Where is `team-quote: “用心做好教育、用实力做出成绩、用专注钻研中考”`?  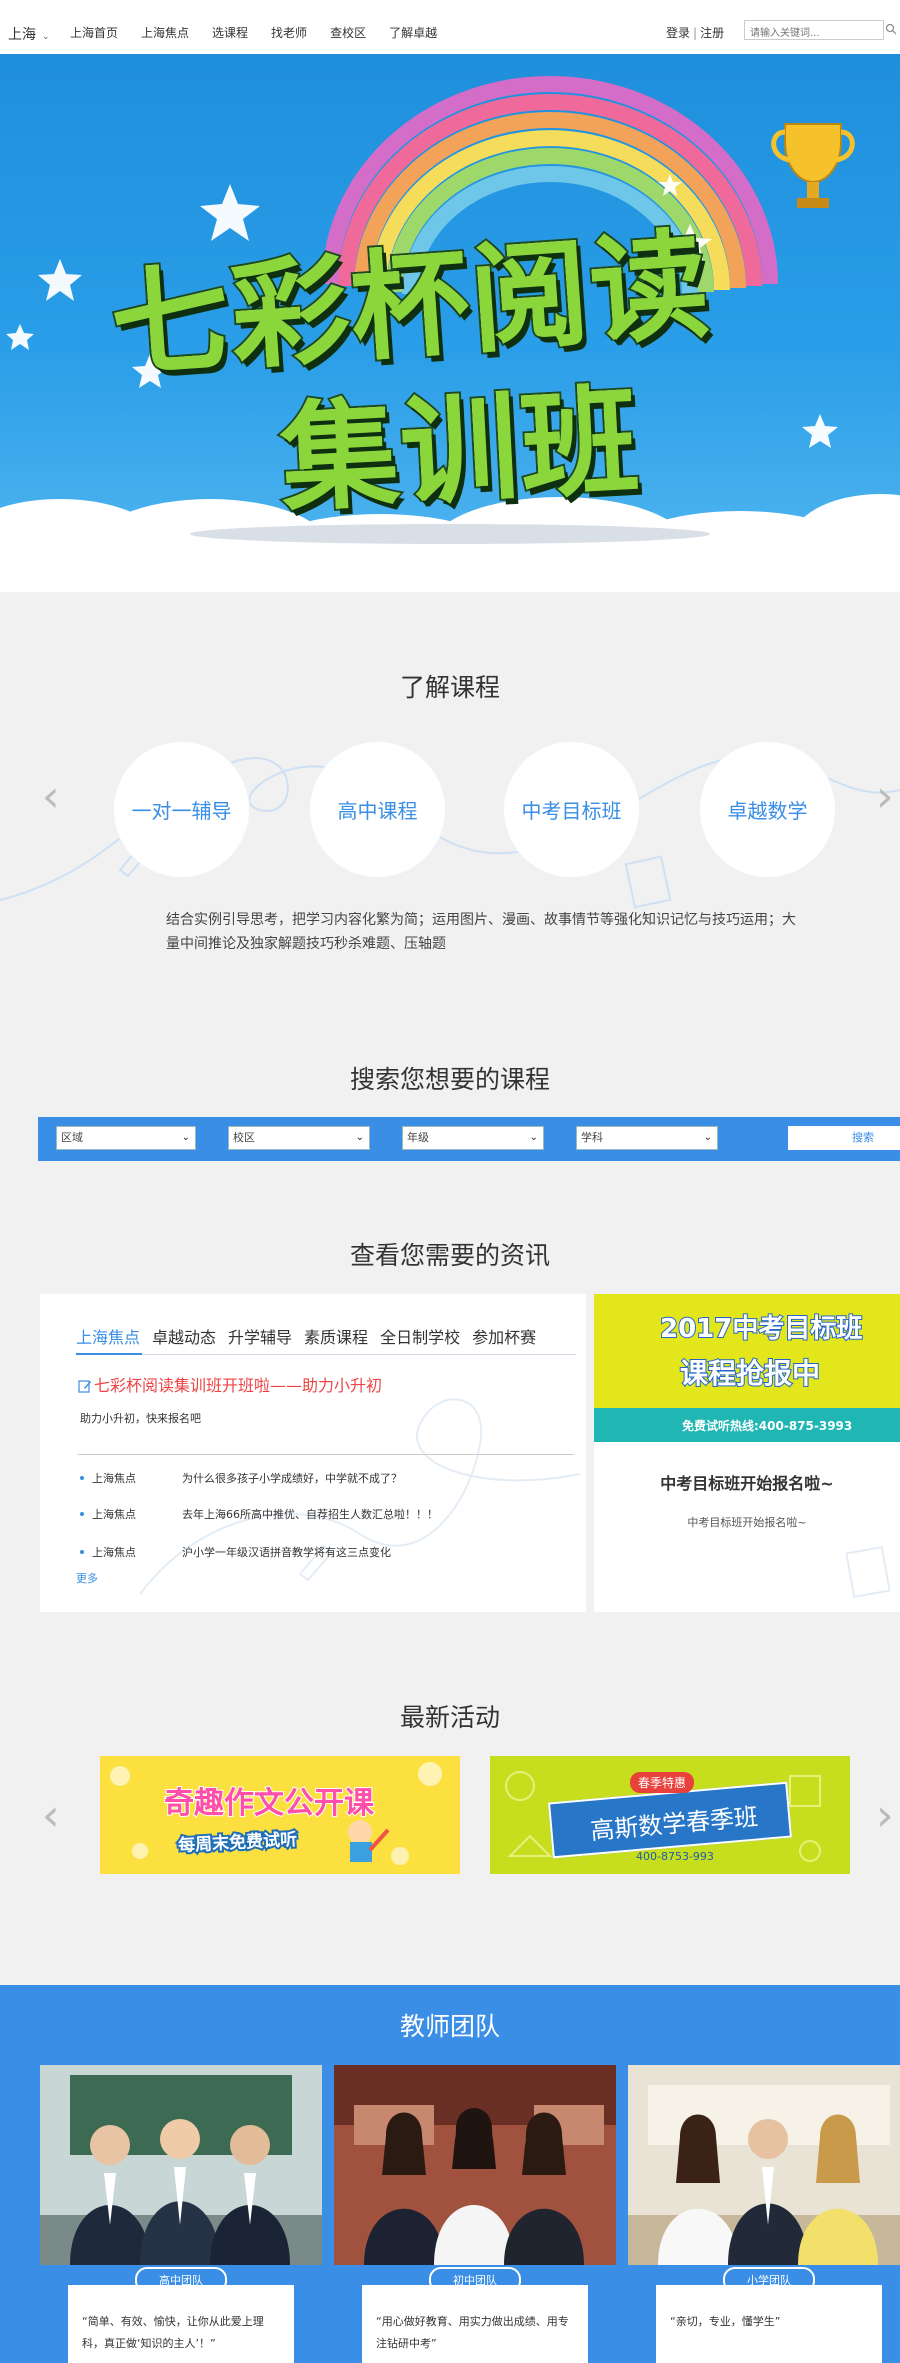 team-quote: “用心做好教育、用实力做出成绩、用专注钻研中考” is located at coordinates (475, 2324).